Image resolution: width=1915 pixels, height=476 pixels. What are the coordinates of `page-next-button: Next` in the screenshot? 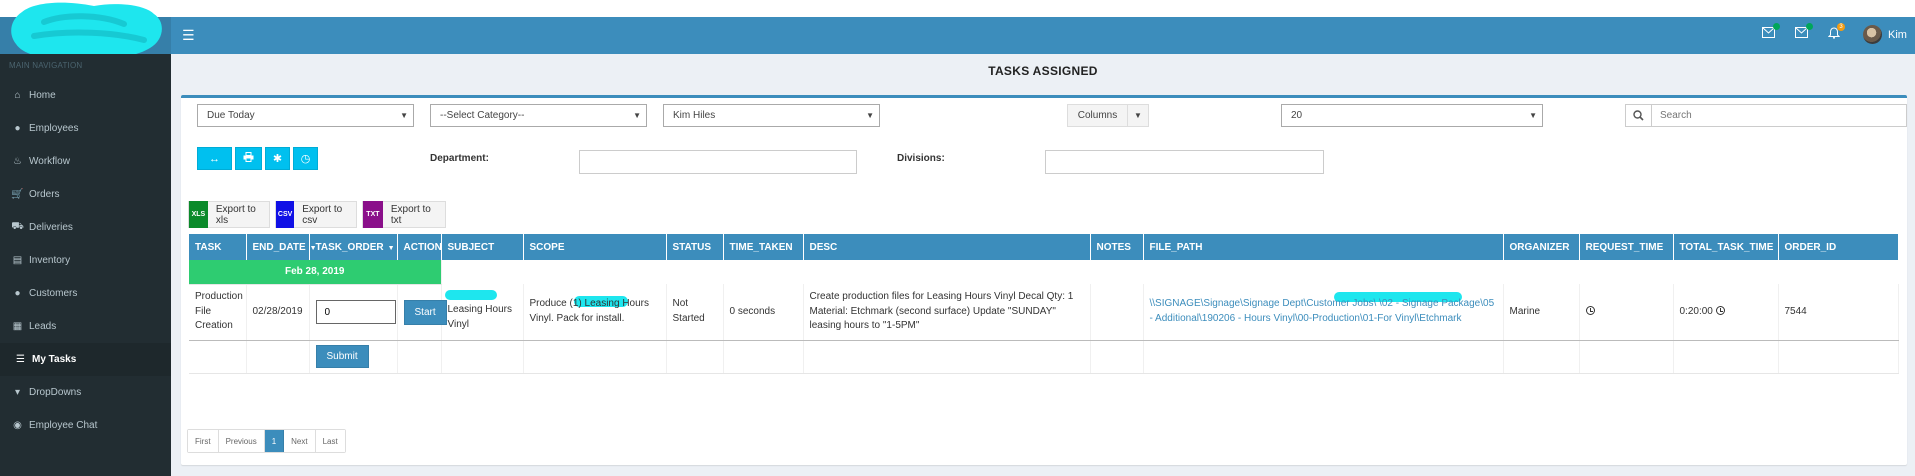 It's located at (300, 441).